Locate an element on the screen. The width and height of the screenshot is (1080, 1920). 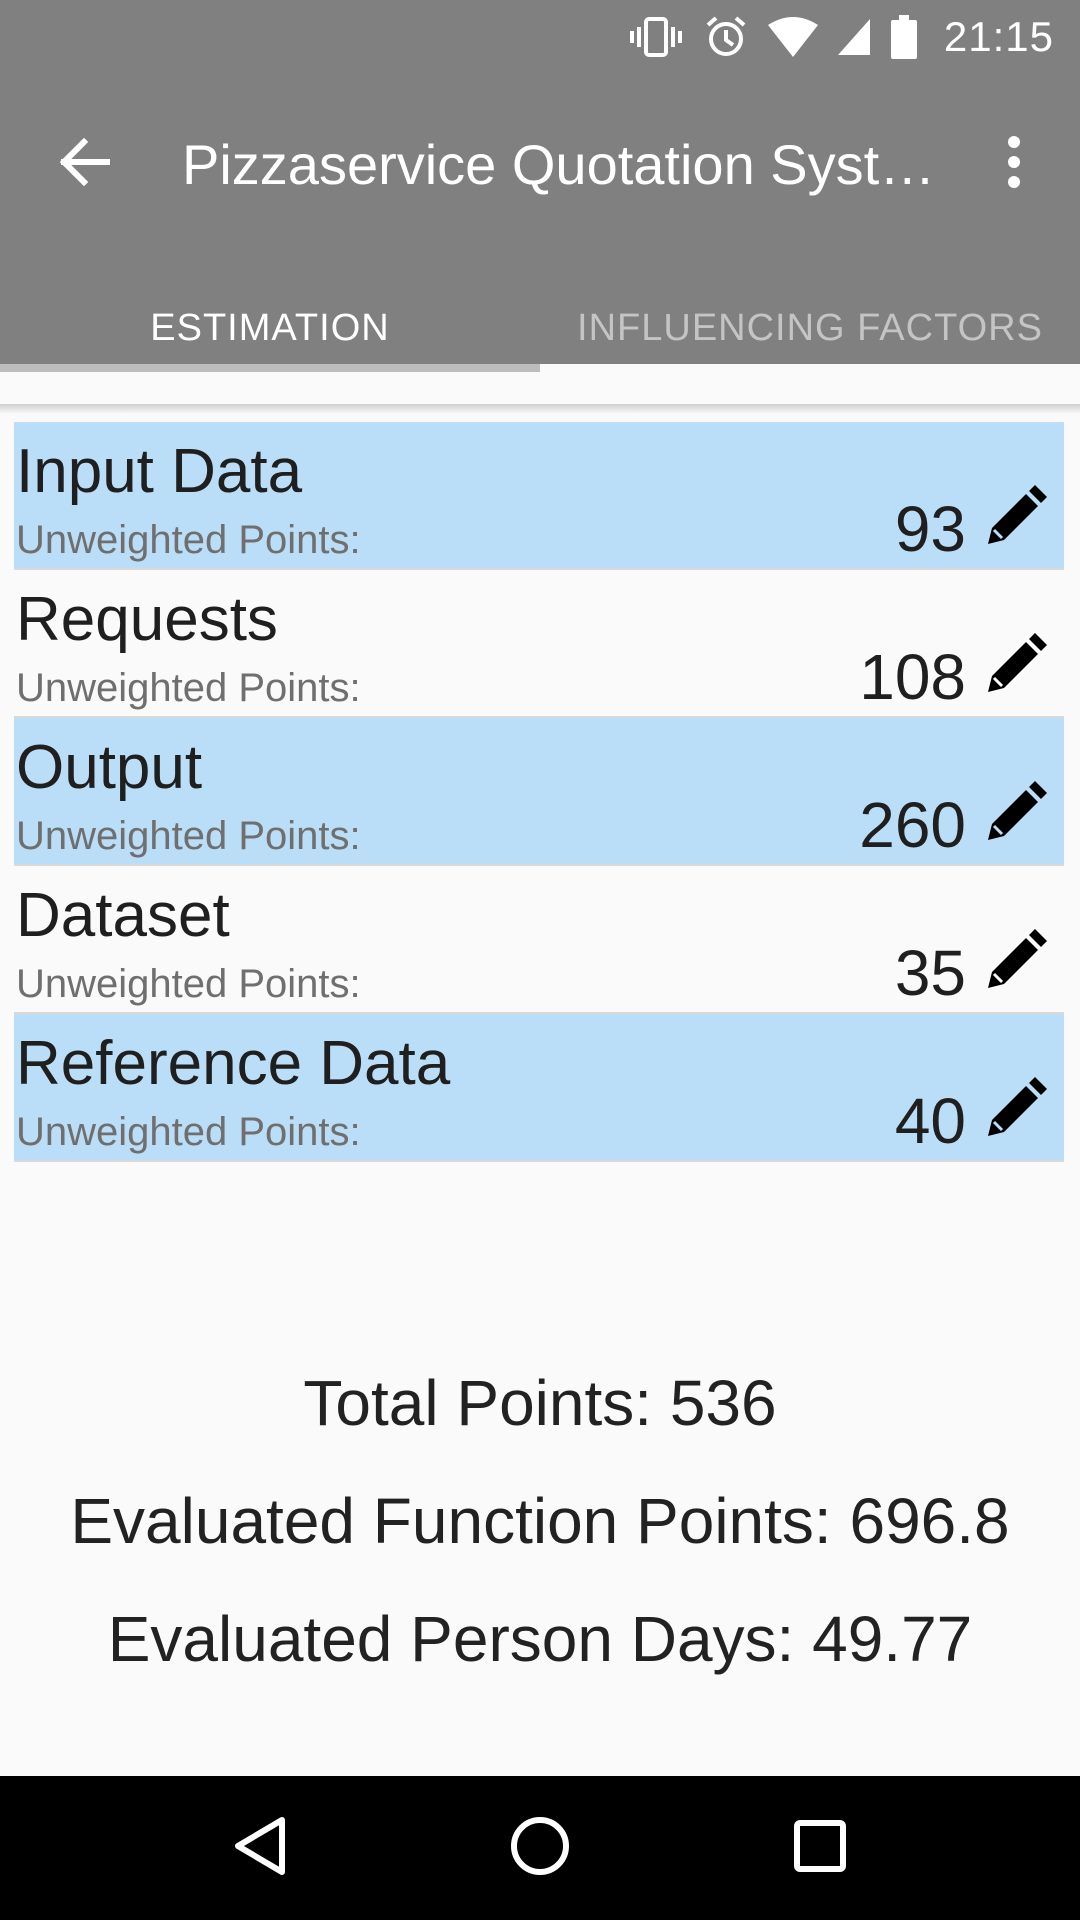
item-title: Output is located at coordinates (109, 767).